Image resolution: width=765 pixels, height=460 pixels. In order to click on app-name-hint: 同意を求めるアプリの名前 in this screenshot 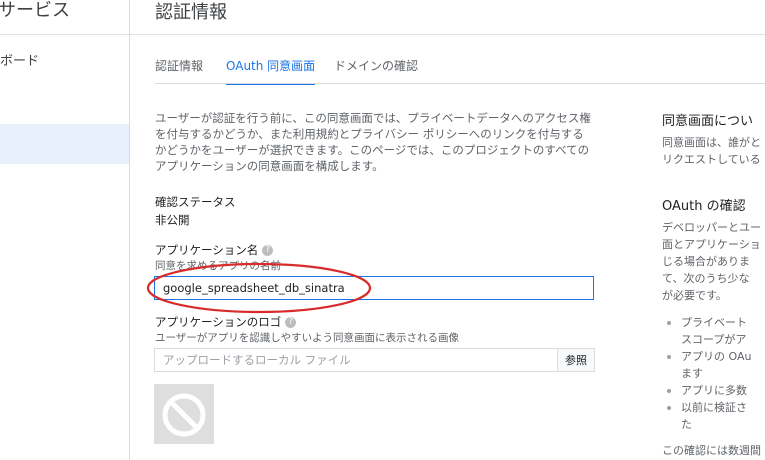, I will do `click(218, 266)`.